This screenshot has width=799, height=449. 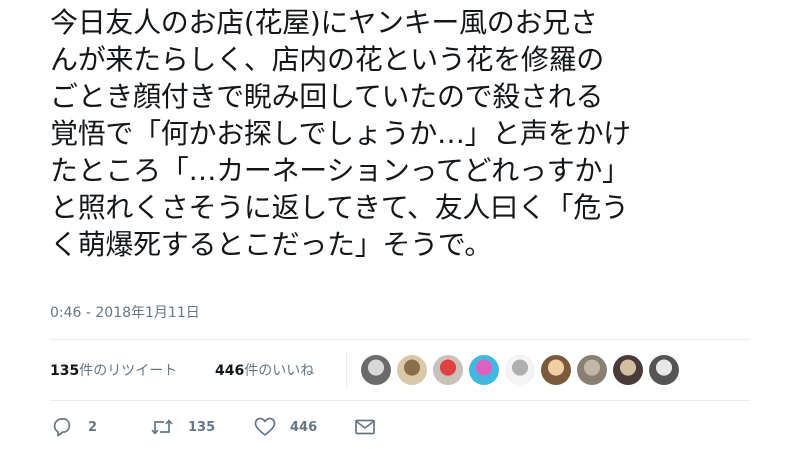 What do you see at coordinates (400, 400) in the screenshot?
I see `divider` at bounding box center [400, 400].